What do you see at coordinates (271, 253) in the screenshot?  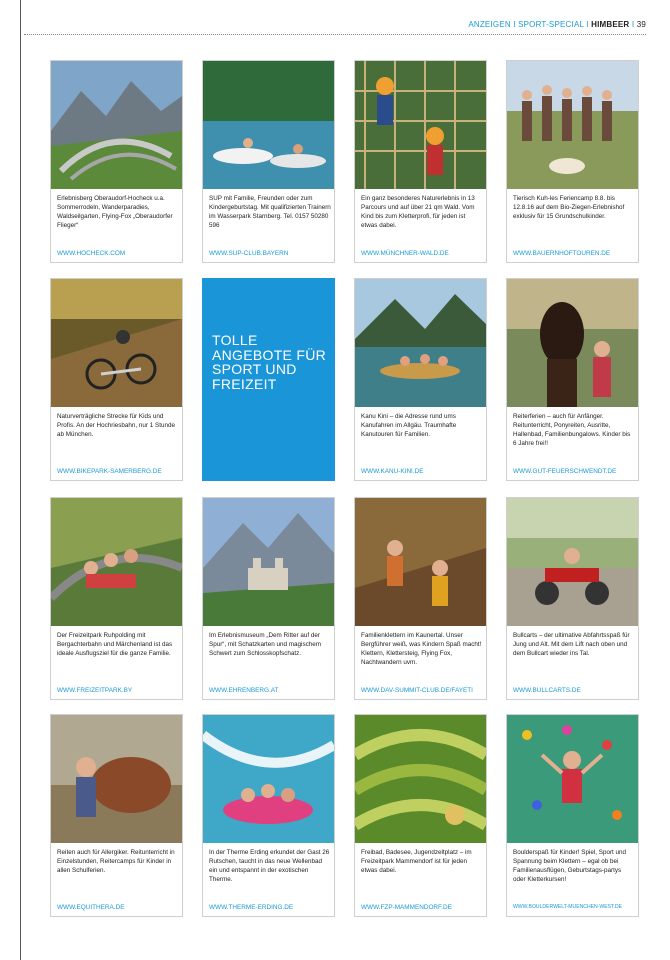 I see `offer-link: WWW.SUP-CLUB.BAYERN` at bounding box center [271, 253].